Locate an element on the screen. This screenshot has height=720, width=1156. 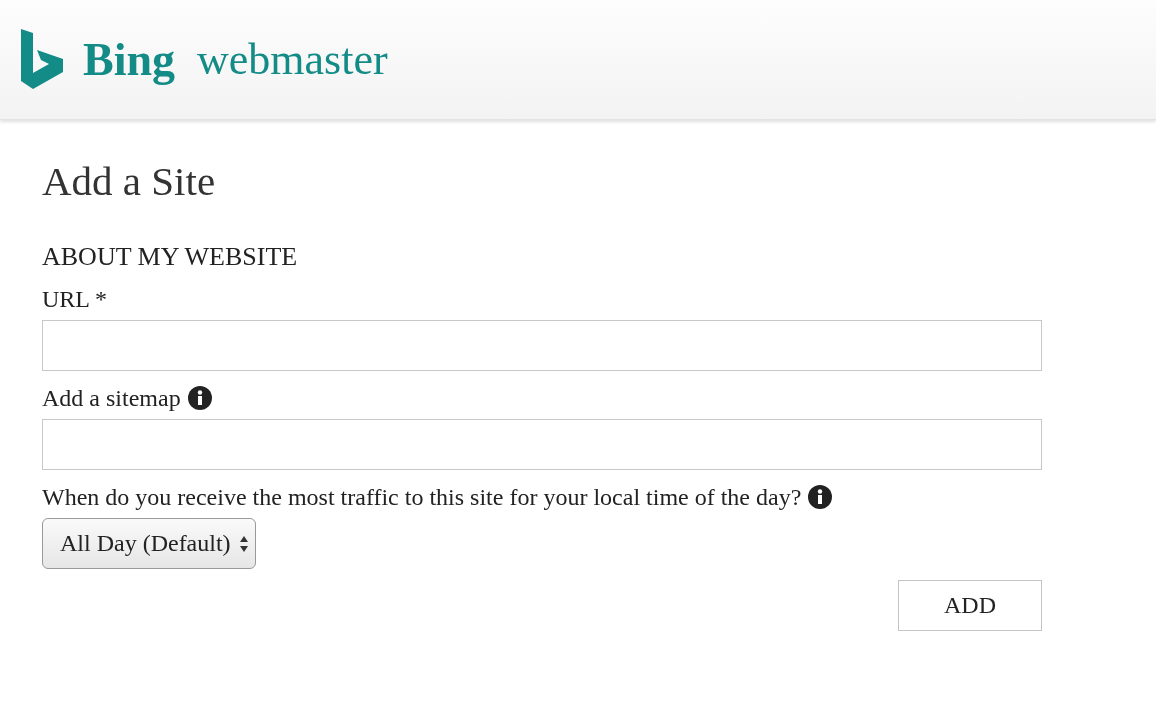
field-label: Add a sitemap is located at coordinates (111, 398).